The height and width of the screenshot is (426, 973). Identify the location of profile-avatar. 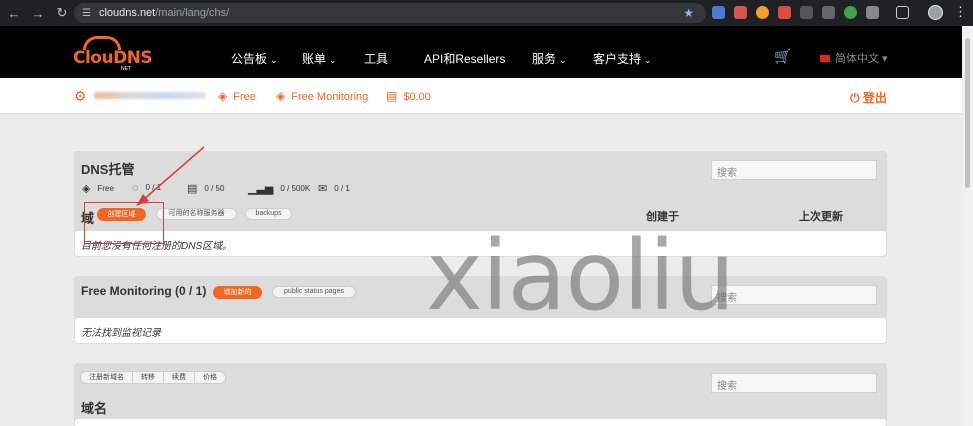
(935, 12).